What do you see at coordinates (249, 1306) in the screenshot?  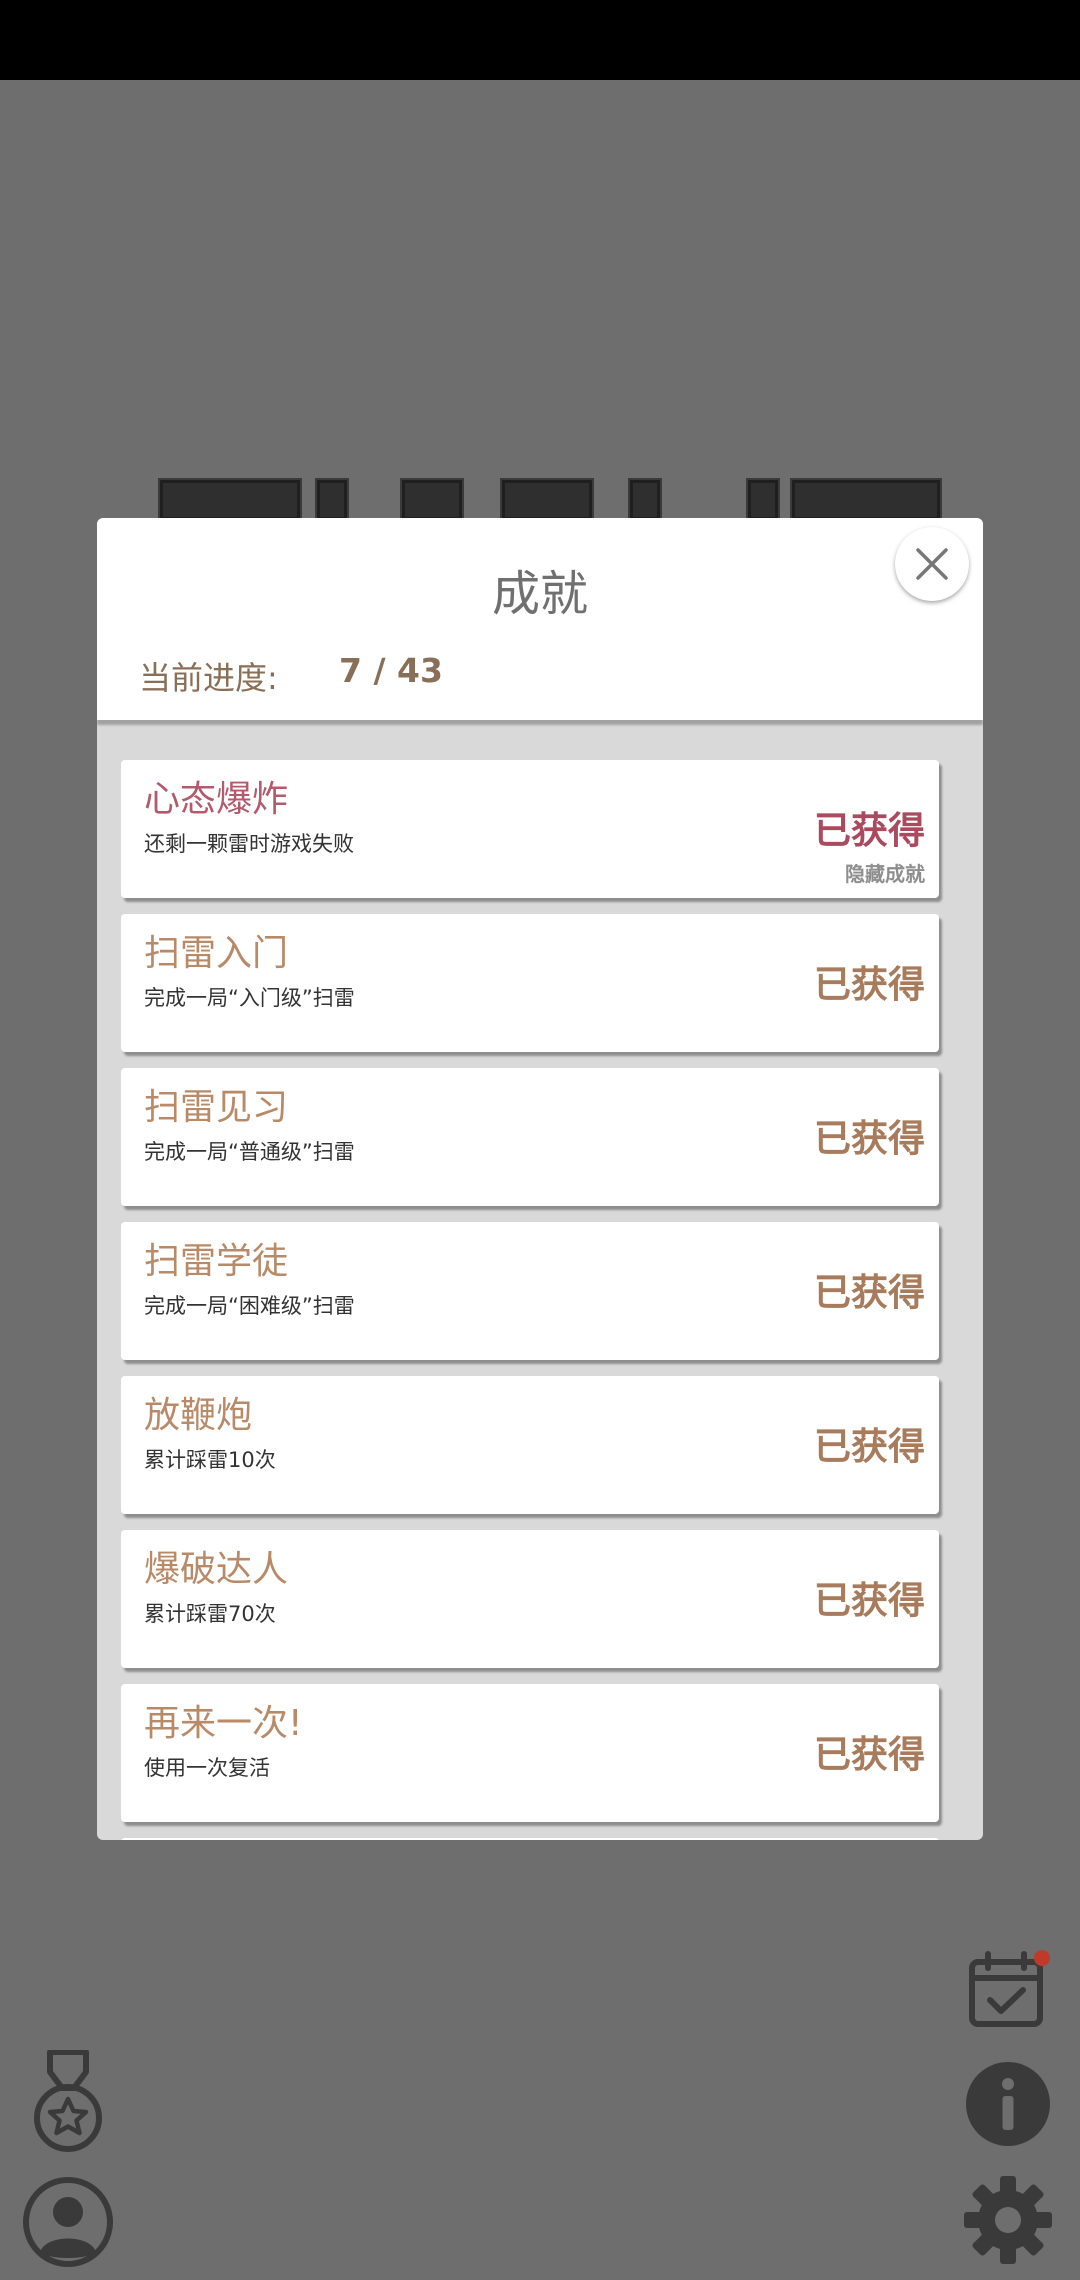 I see `achievement-desc: 完成一局“困难级”扫雷` at bounding box center [249, 1306].